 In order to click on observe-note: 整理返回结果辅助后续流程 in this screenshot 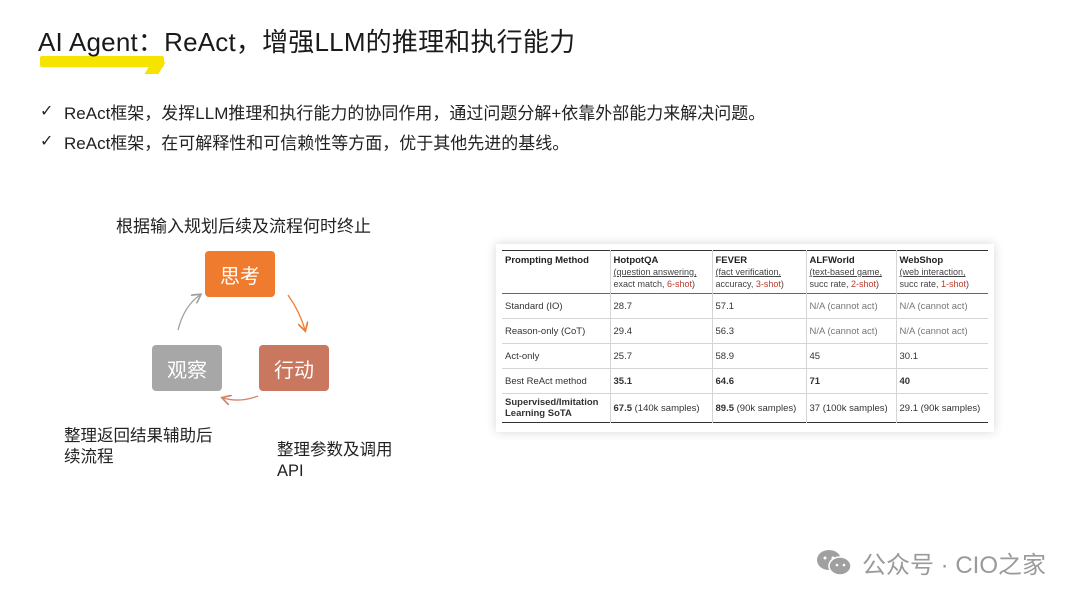, I will do `click(138, 446)`.